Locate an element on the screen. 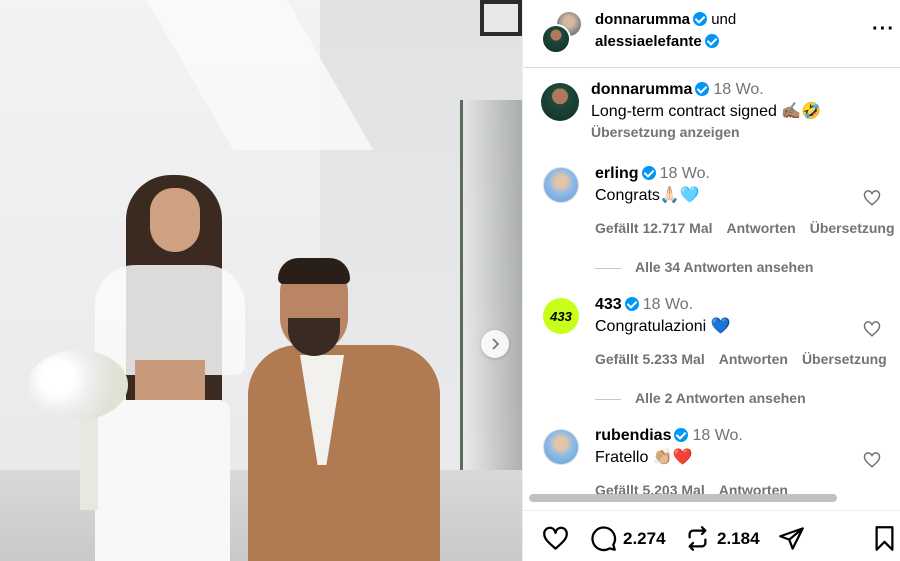 This screenshot has width=900, height=561. avatar-erling is located at coordinates (561, 185).